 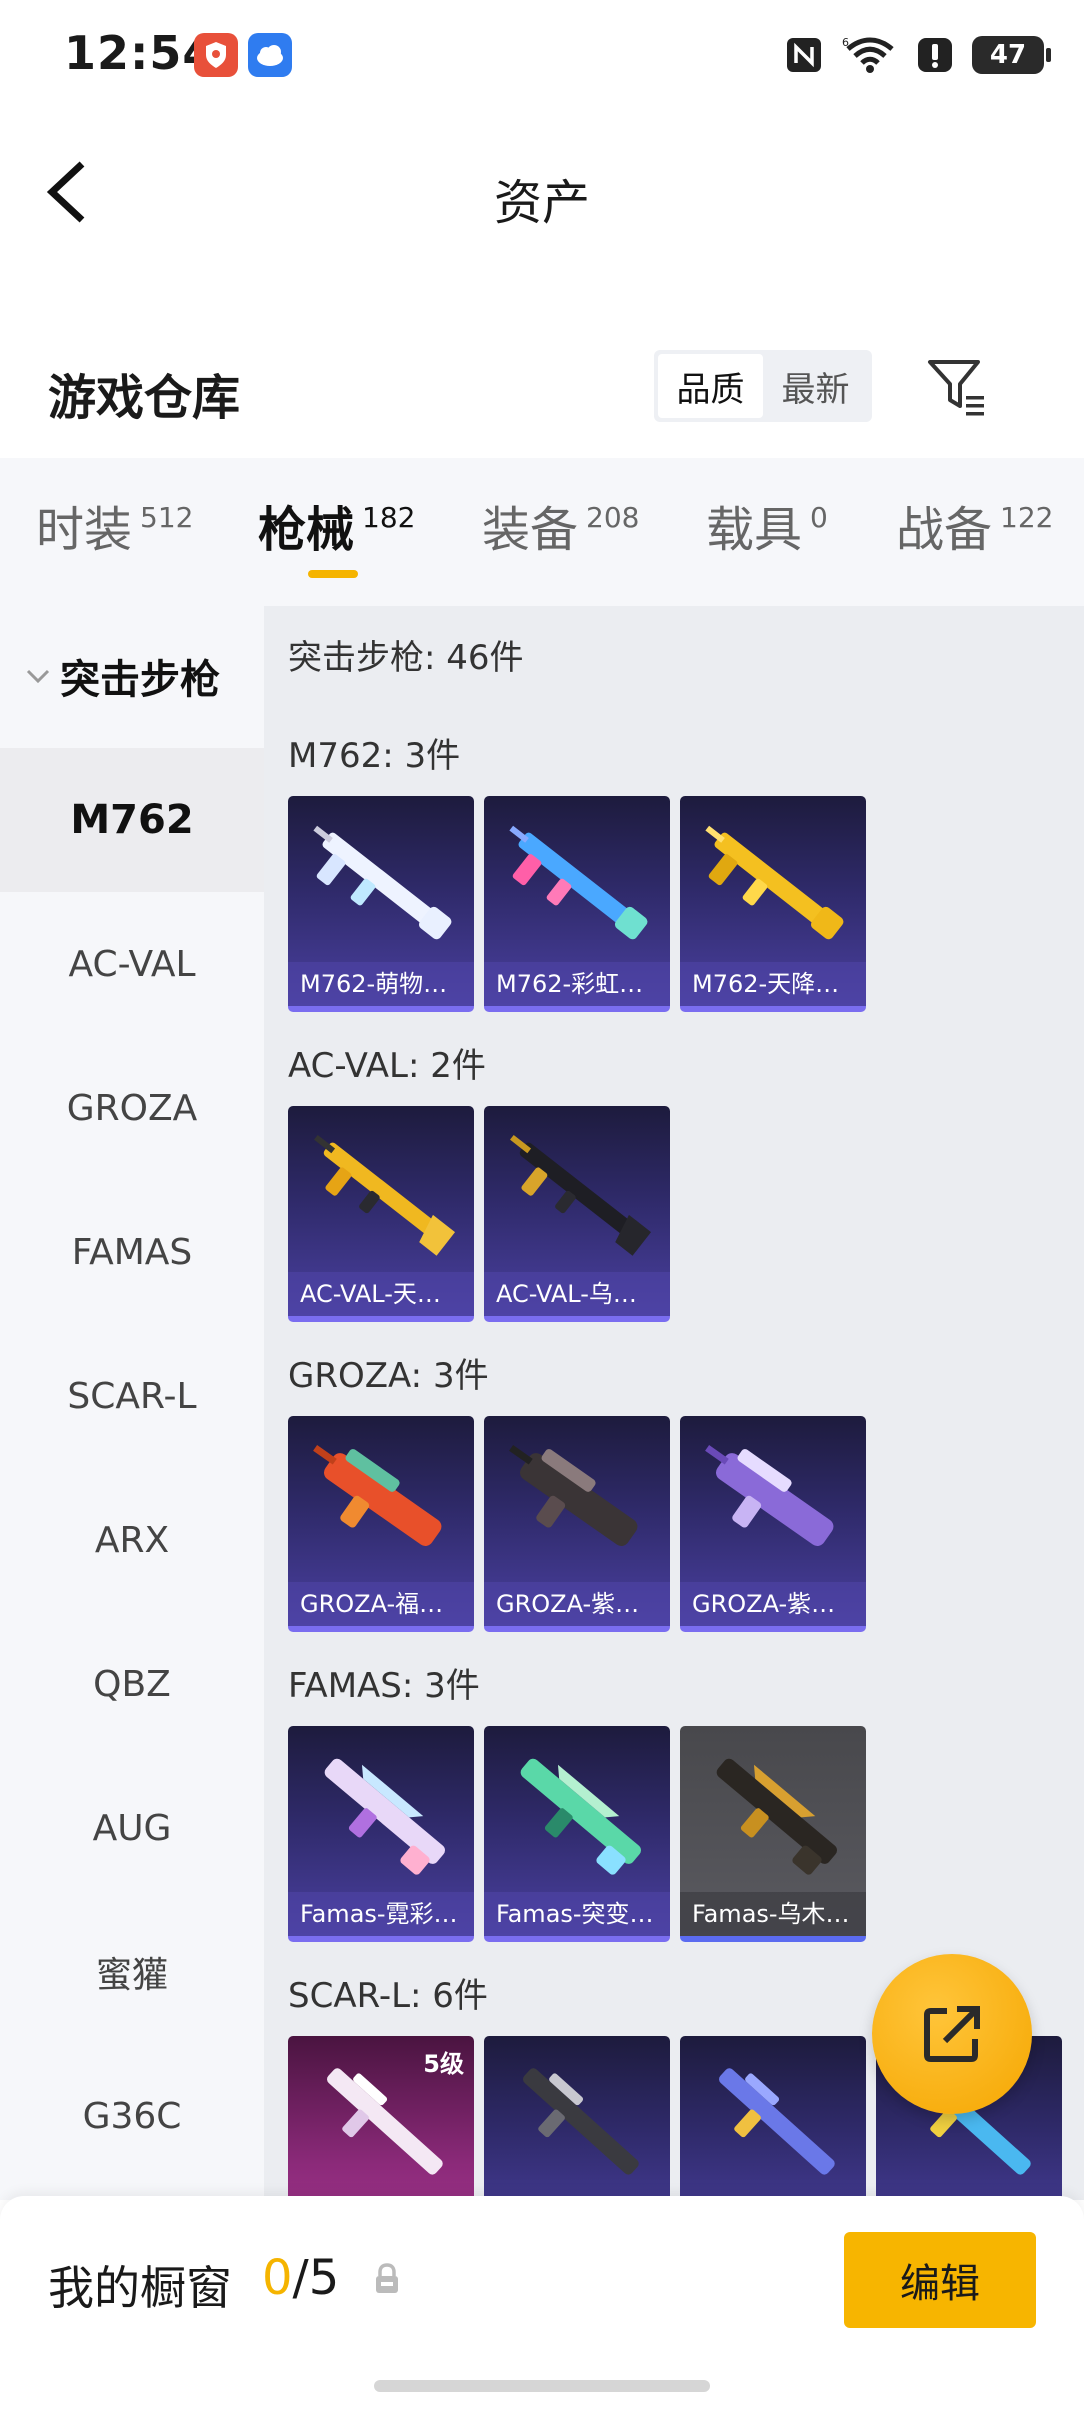 What do you see at coordinates (132, 820) in the screenshot?
I see `sidebar-item-m762: M762` at bounding box center [132, 820].